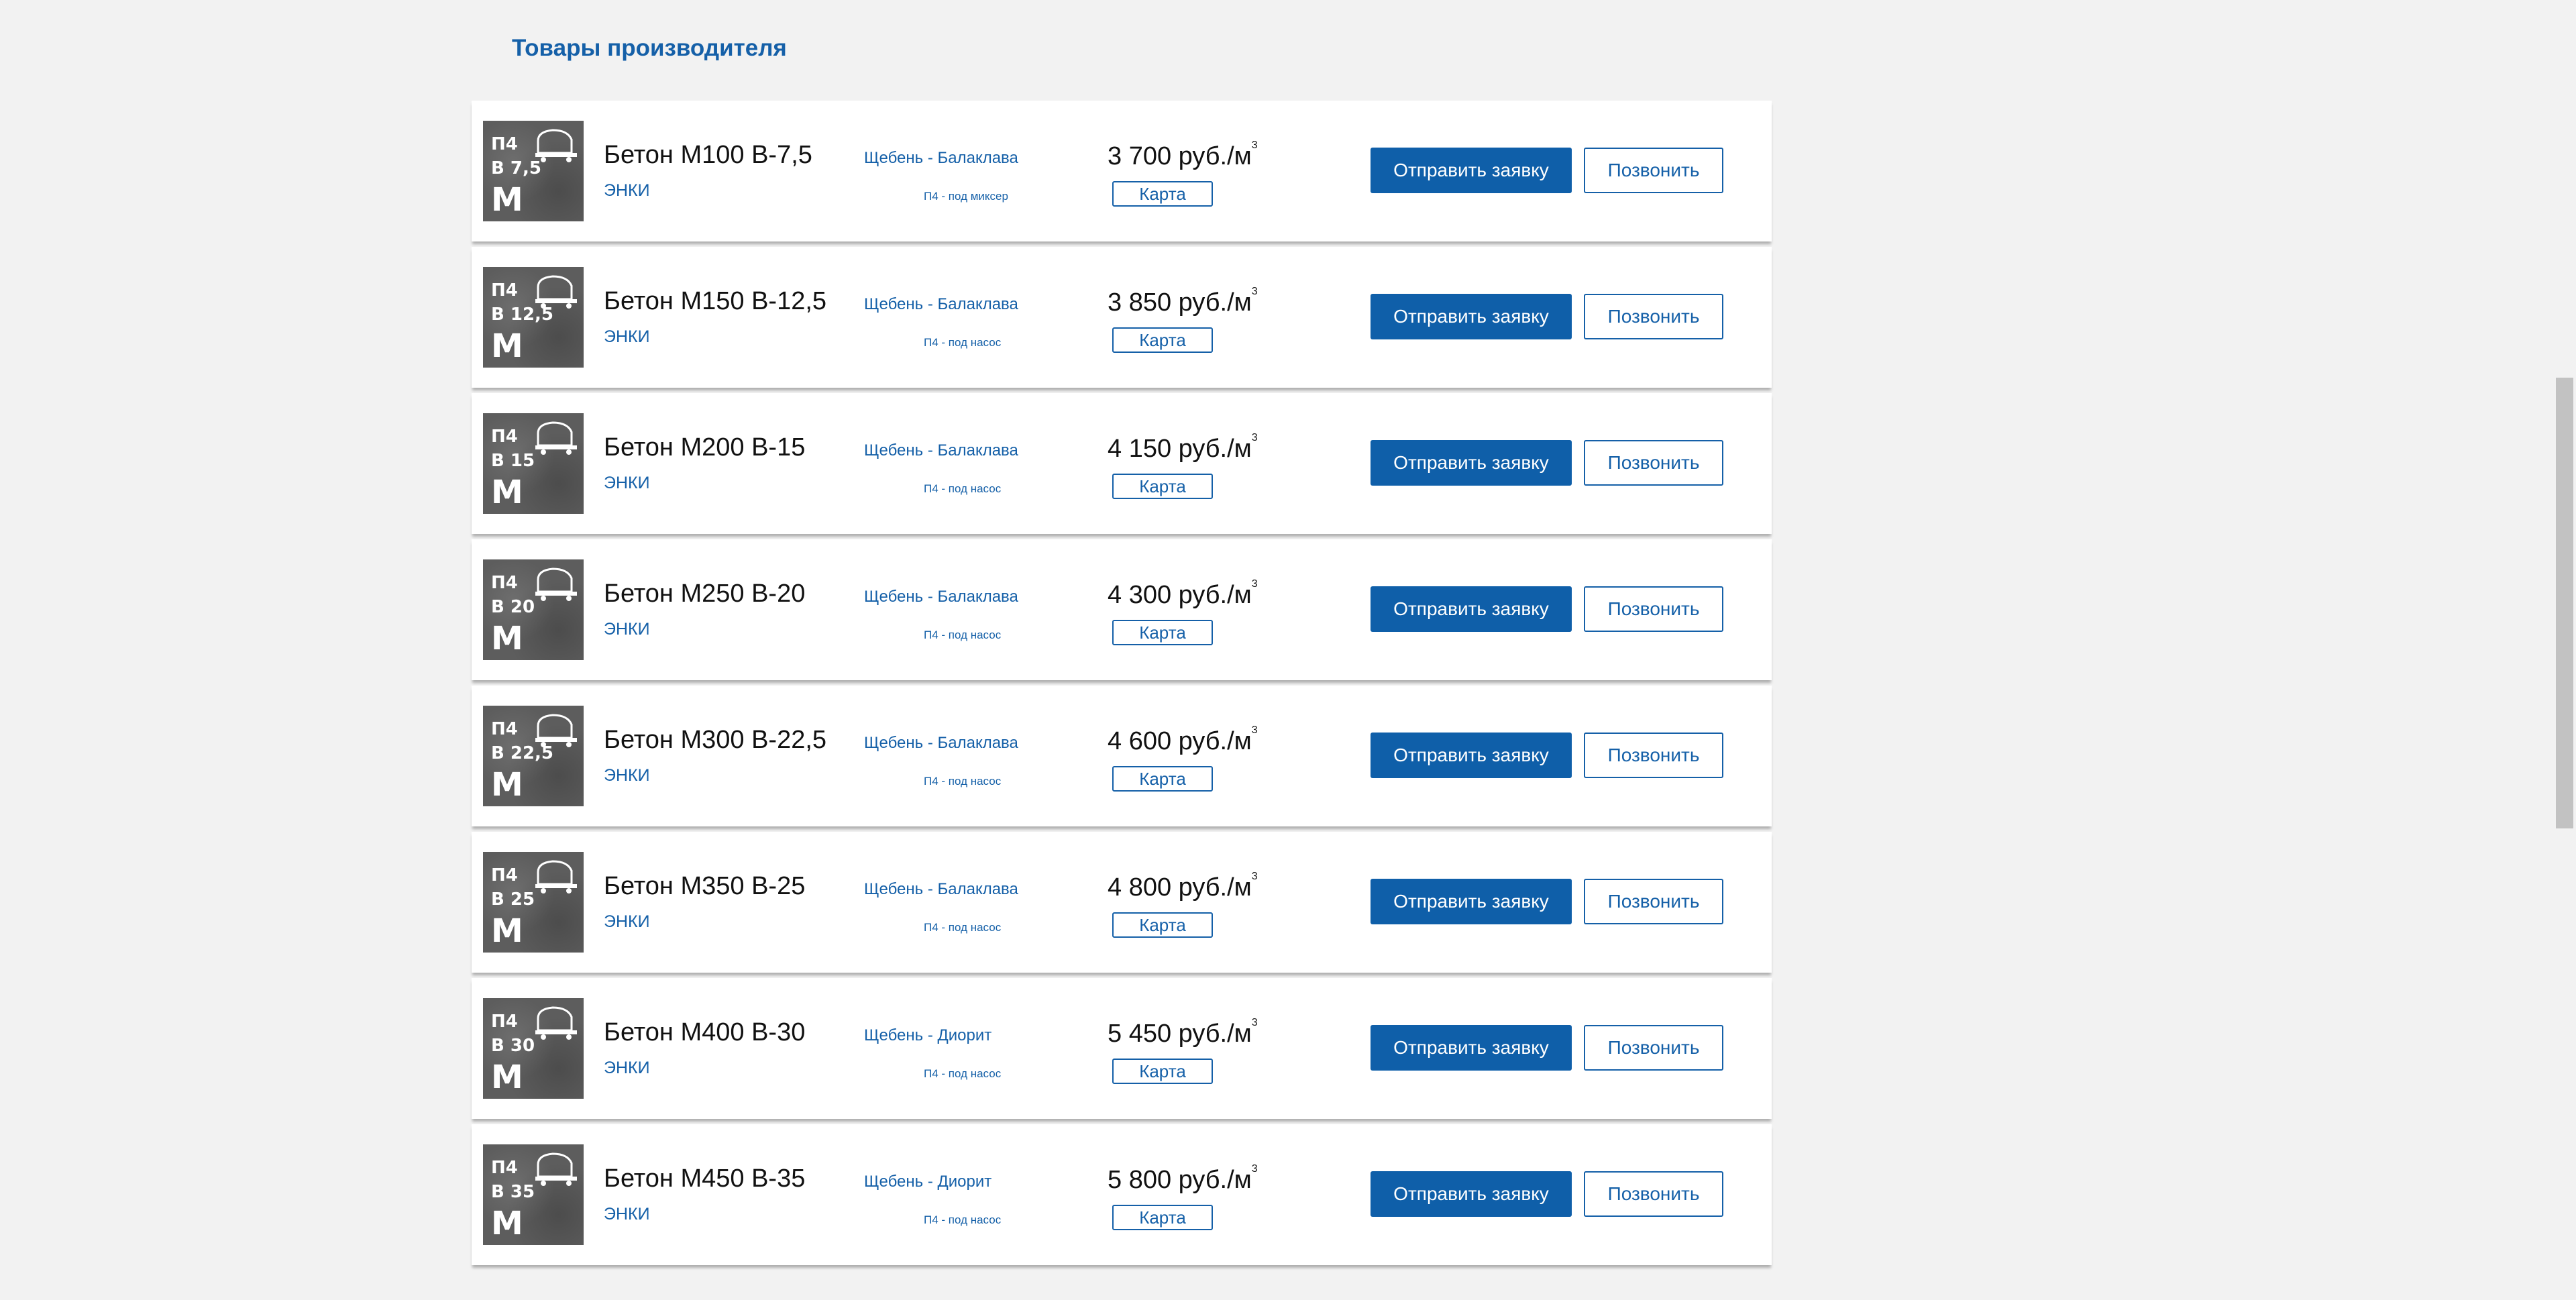  Describe the element at coordinates (708, 156) in the screenshot. I see `product-name: Бетон М100 В-7,5` at that location.